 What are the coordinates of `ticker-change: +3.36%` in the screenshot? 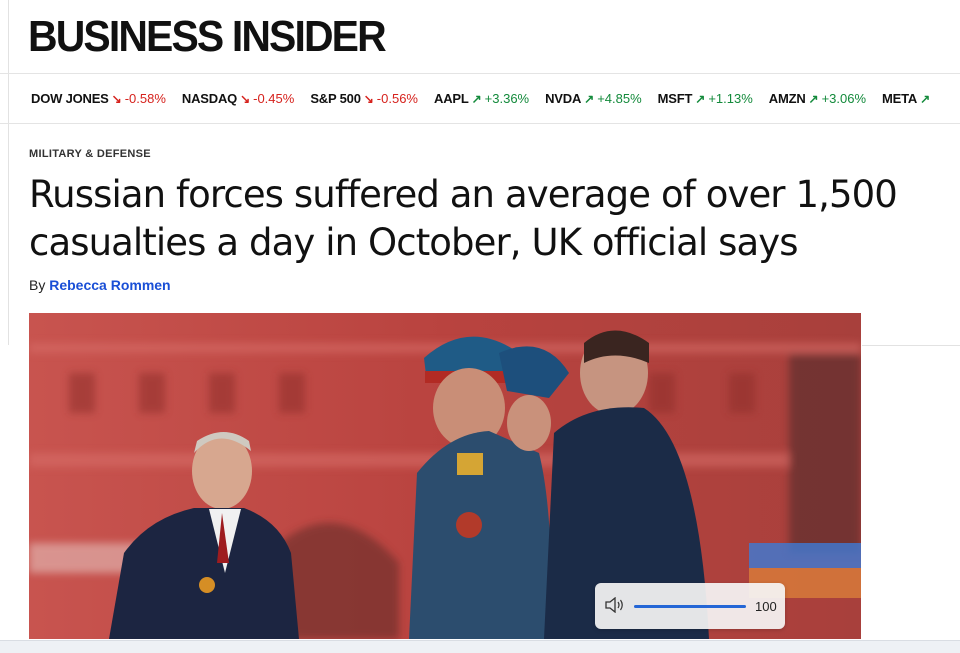 It's located at (507, 98).